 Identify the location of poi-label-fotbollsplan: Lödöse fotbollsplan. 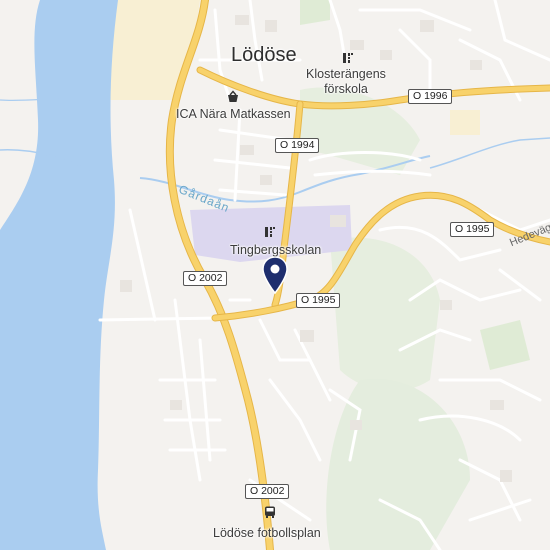
(267, 533).